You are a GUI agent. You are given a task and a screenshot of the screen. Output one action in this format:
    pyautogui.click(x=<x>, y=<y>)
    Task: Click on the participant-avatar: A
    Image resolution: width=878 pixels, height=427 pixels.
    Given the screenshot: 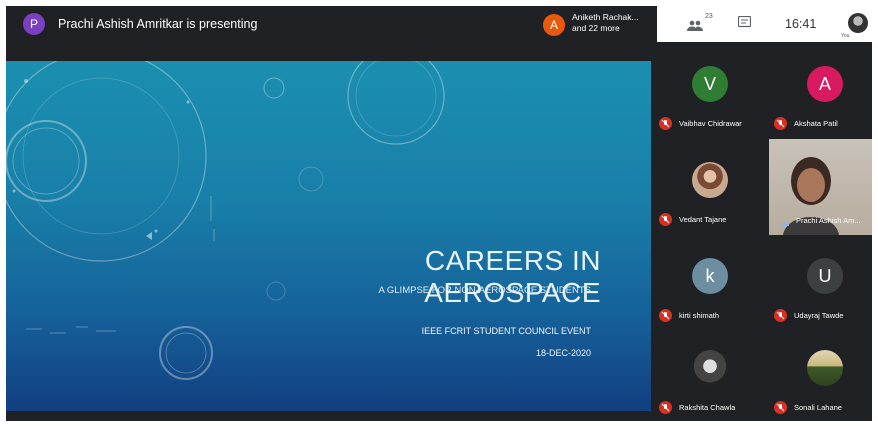 What is the action you would take?
    pyautogui.click(x=825, y=84)
    